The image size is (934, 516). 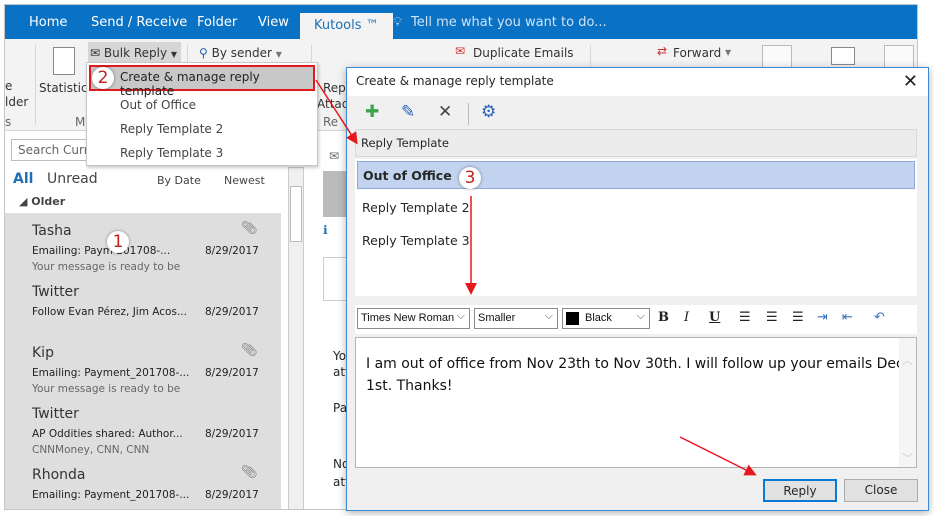 What do you see at coordinates (158, 105) in the screenshot?
I see `menu-item-out-of-office: Out of Office` at bounding box center [158, 105].